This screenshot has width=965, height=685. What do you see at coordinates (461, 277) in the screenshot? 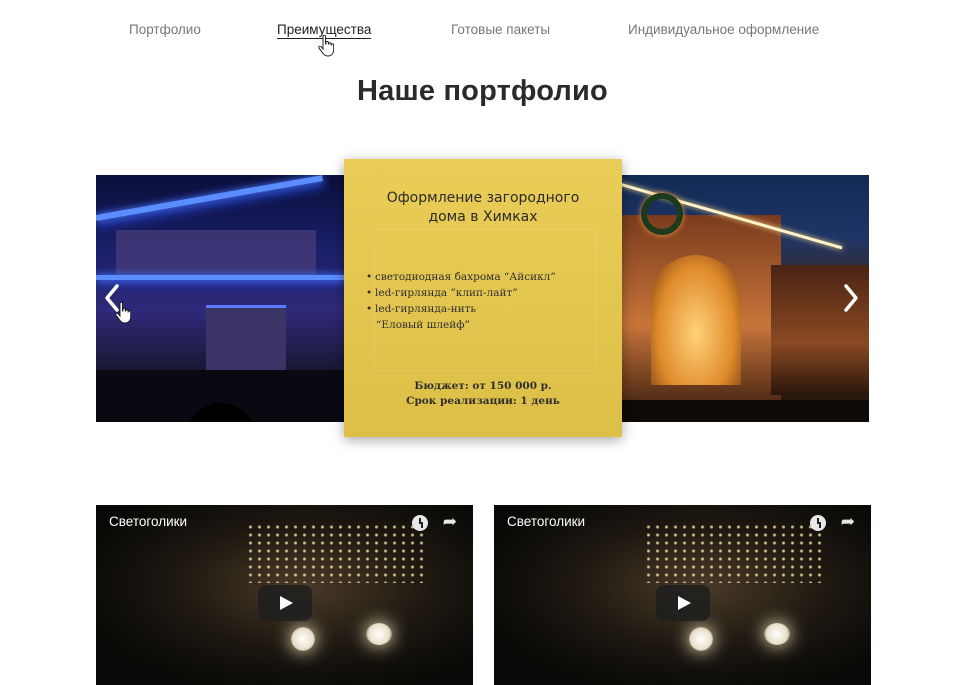
I see `list-item: светодиодная бахрома “Айсикл”` at bounding box center [461, 277].